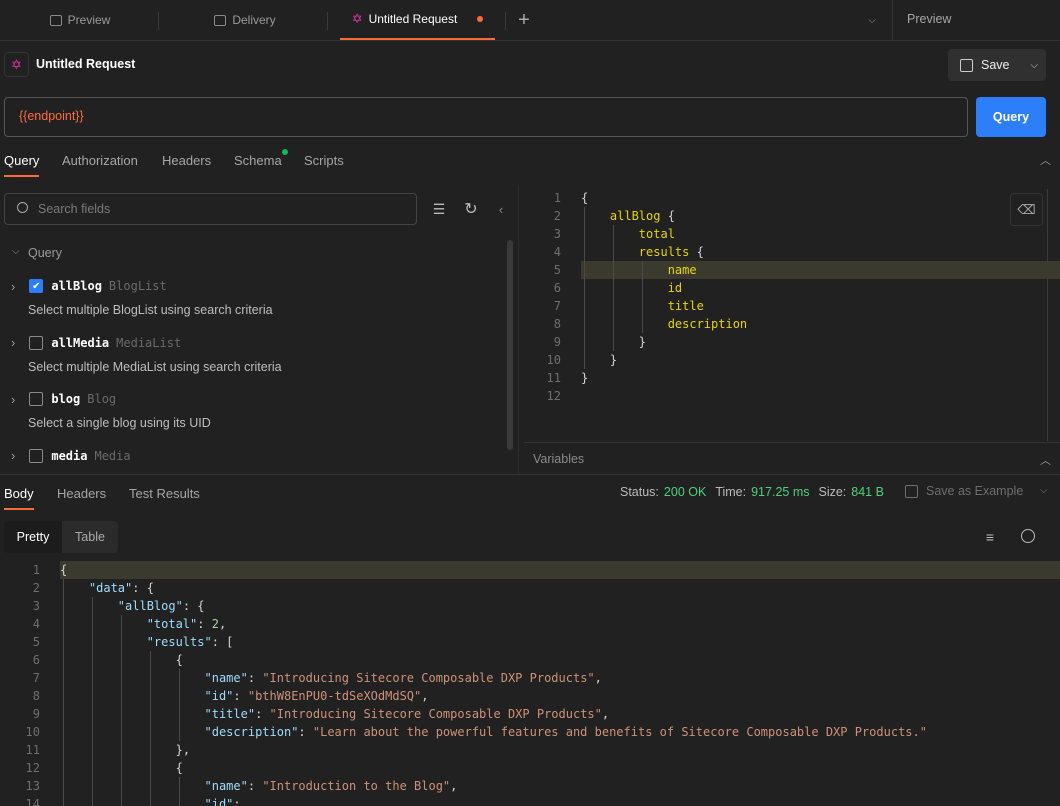 This screenshot has width=1060, height=806. I want to click on format-icon: ☰, so click(439, 209).